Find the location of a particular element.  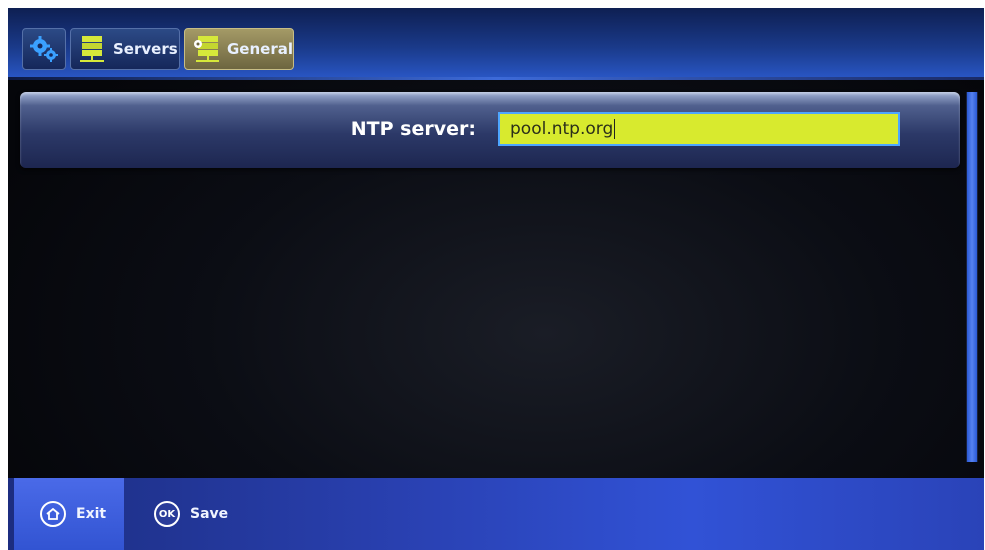

gears-icon is located at coordinates (44, 49).